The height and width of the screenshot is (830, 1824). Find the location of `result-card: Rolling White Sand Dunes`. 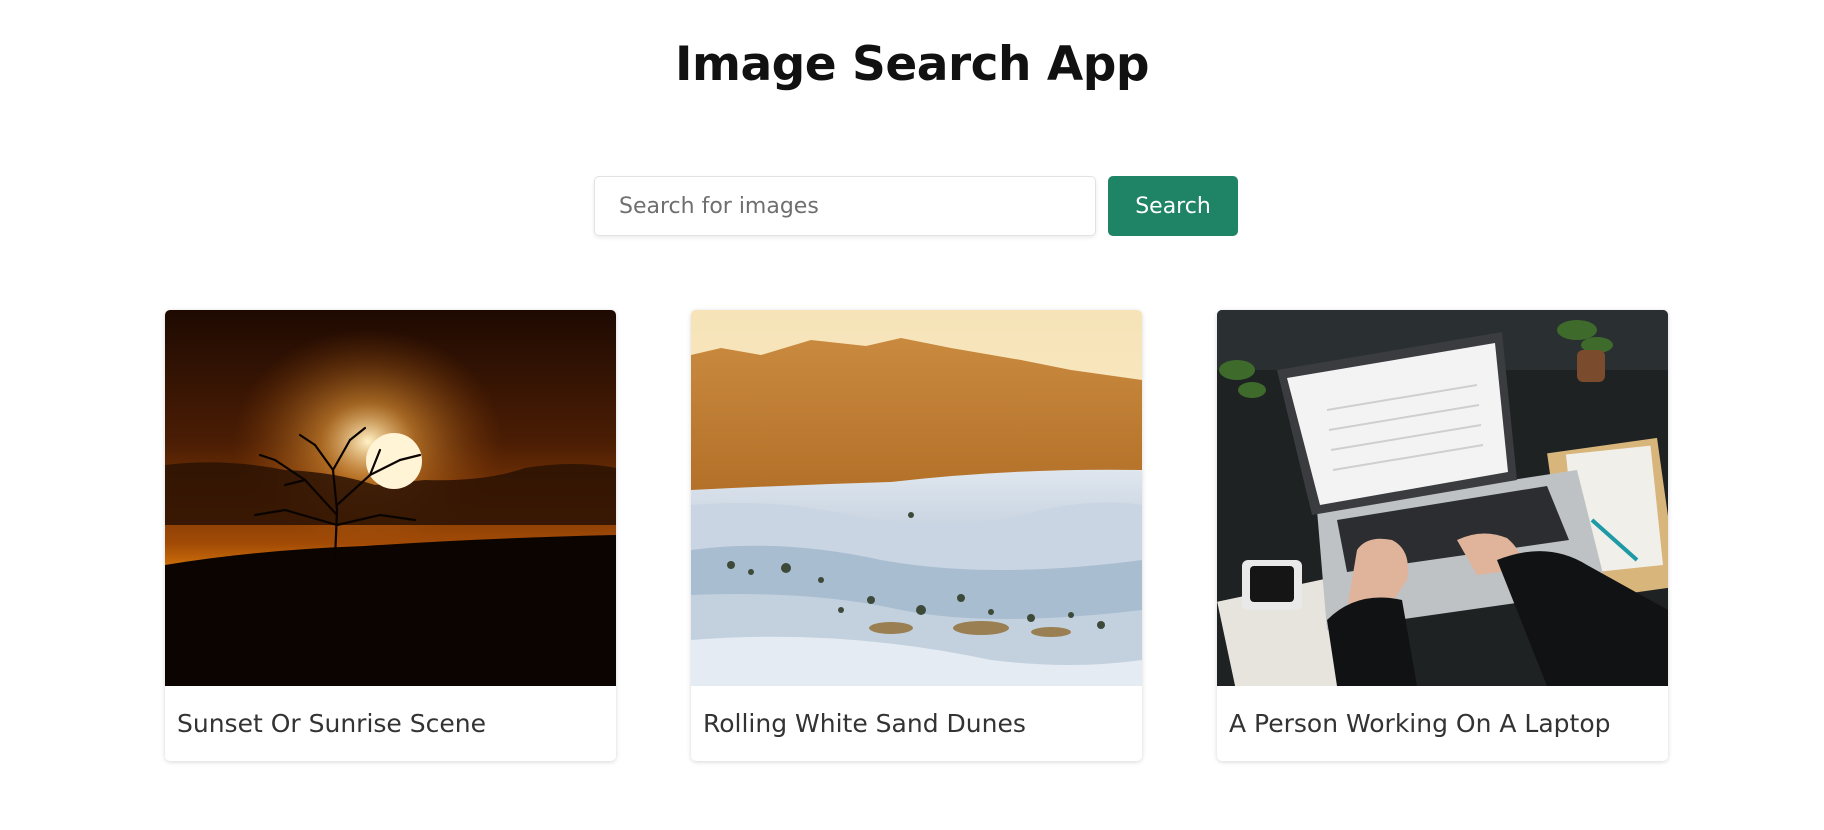

result-card: Rolling White Sand Dunes is located at coordinates (916, 535).